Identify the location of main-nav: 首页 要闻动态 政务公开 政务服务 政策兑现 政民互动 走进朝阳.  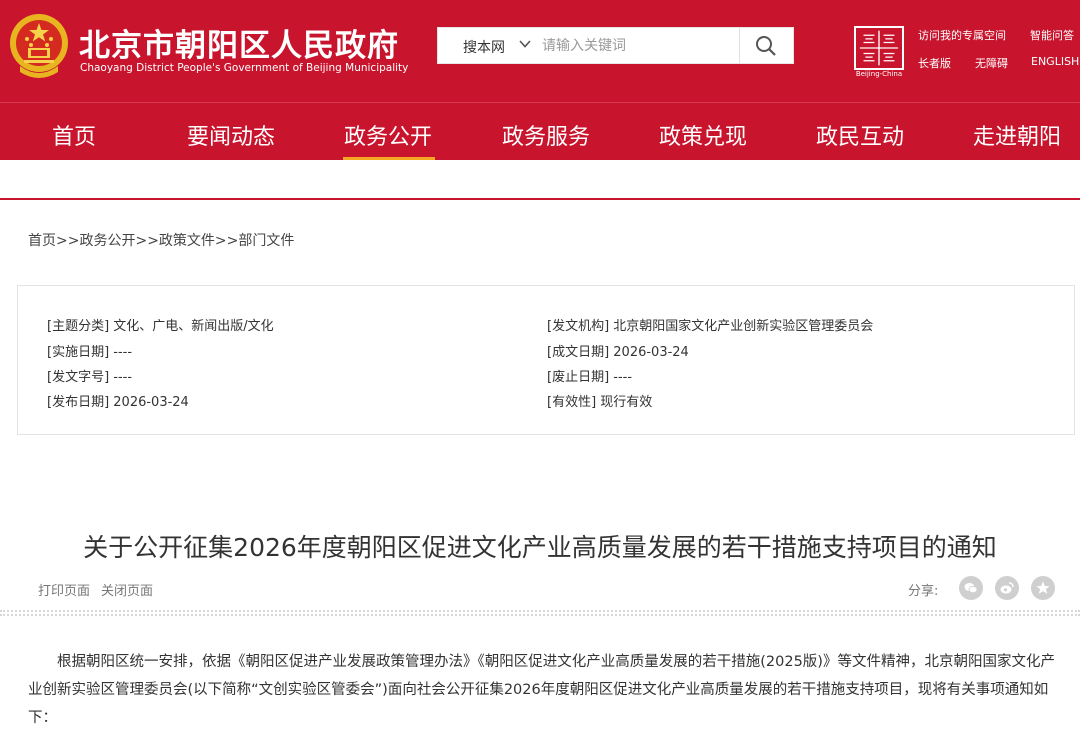
(540, 131).